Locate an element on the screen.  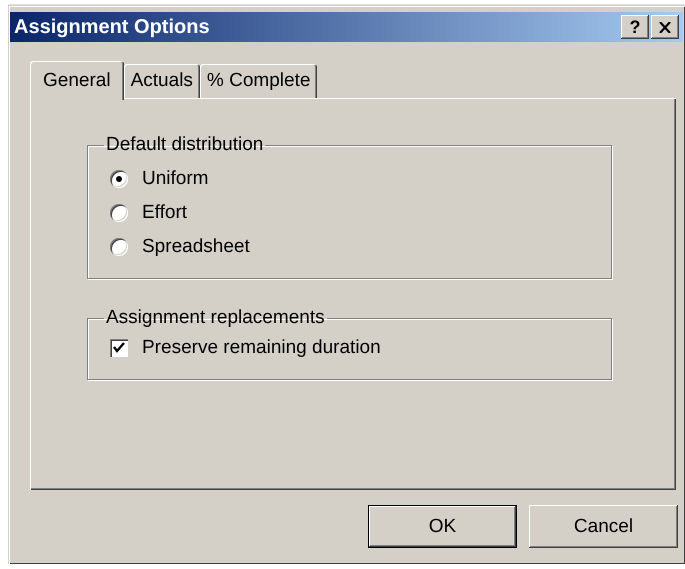
window-title: Assignment Options is located at coordinates (112, 27).